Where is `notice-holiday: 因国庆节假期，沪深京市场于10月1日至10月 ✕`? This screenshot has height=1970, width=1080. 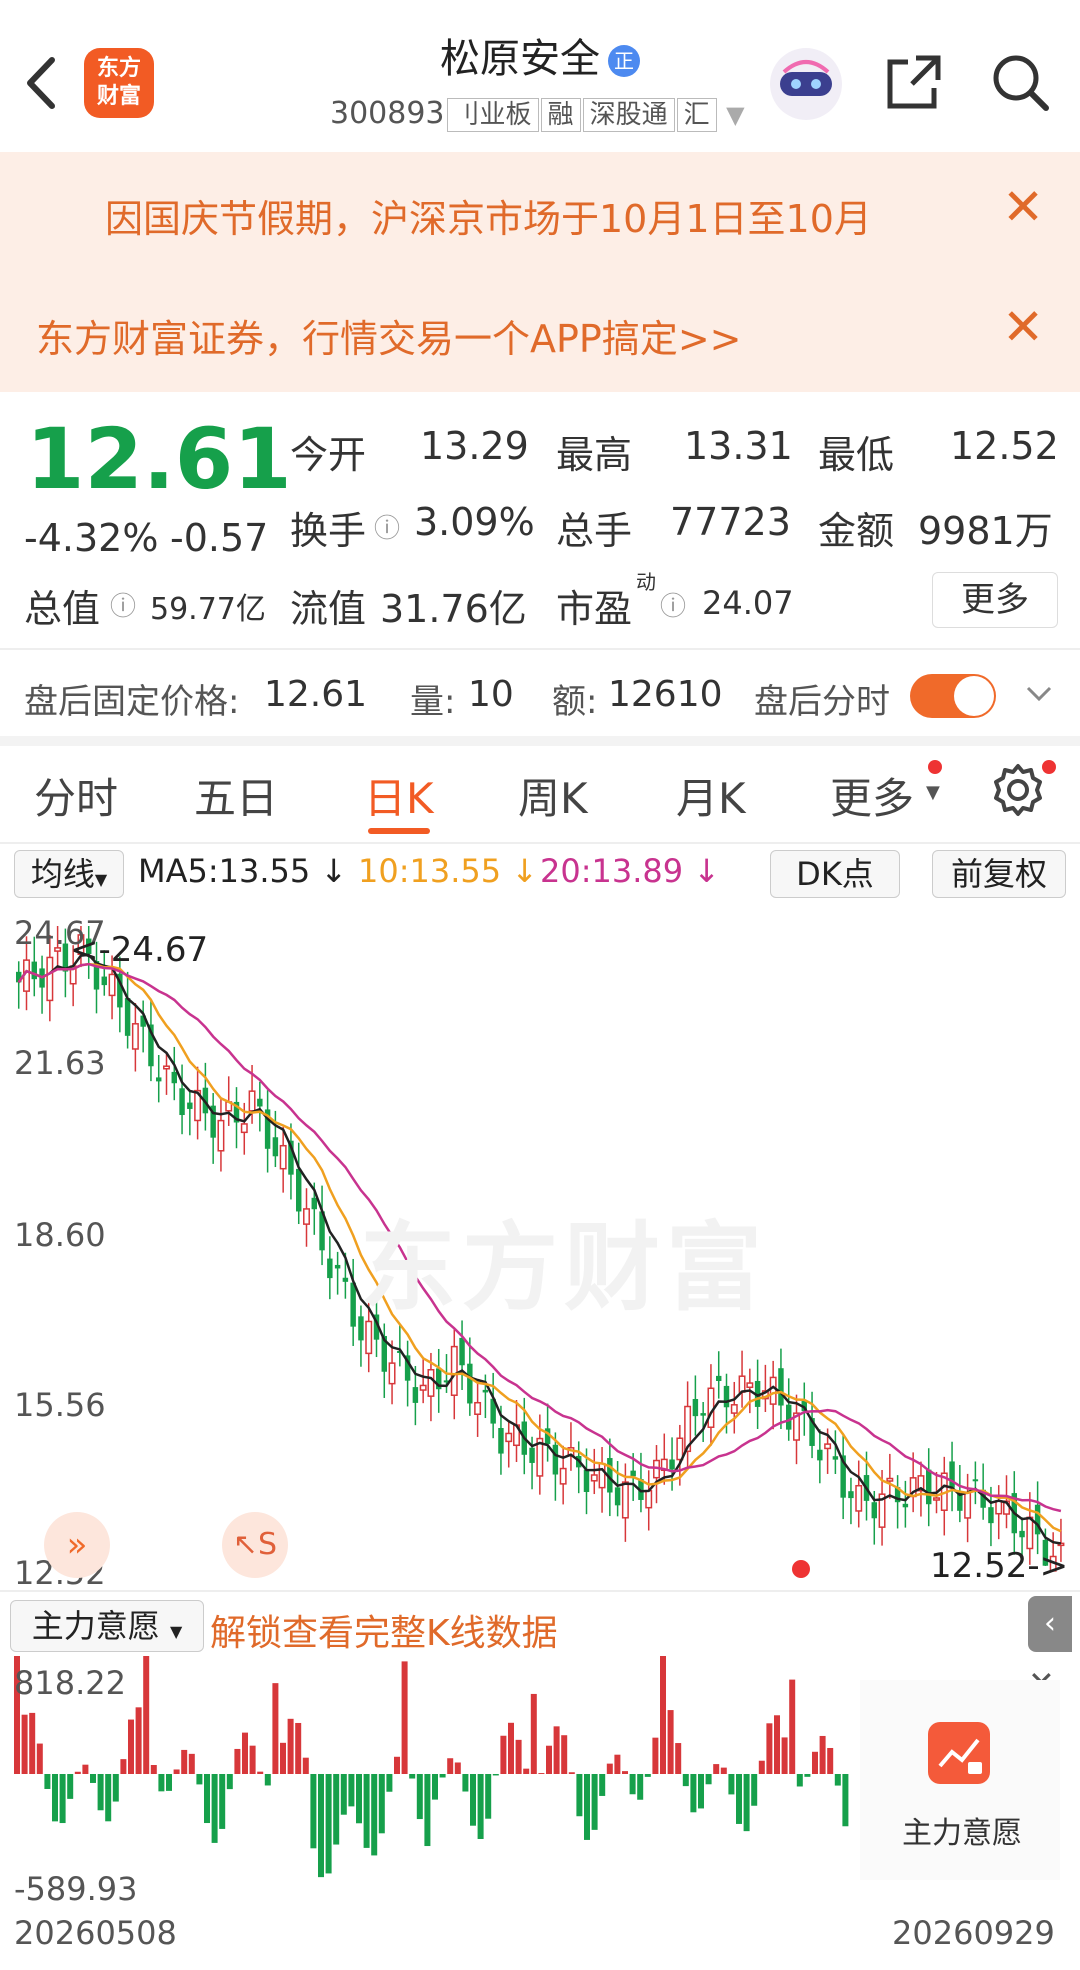 notice-holiday: 因国庆节假期，沪深京市场于10月1日至10月 ✕ is located at coordinates (540, 212).